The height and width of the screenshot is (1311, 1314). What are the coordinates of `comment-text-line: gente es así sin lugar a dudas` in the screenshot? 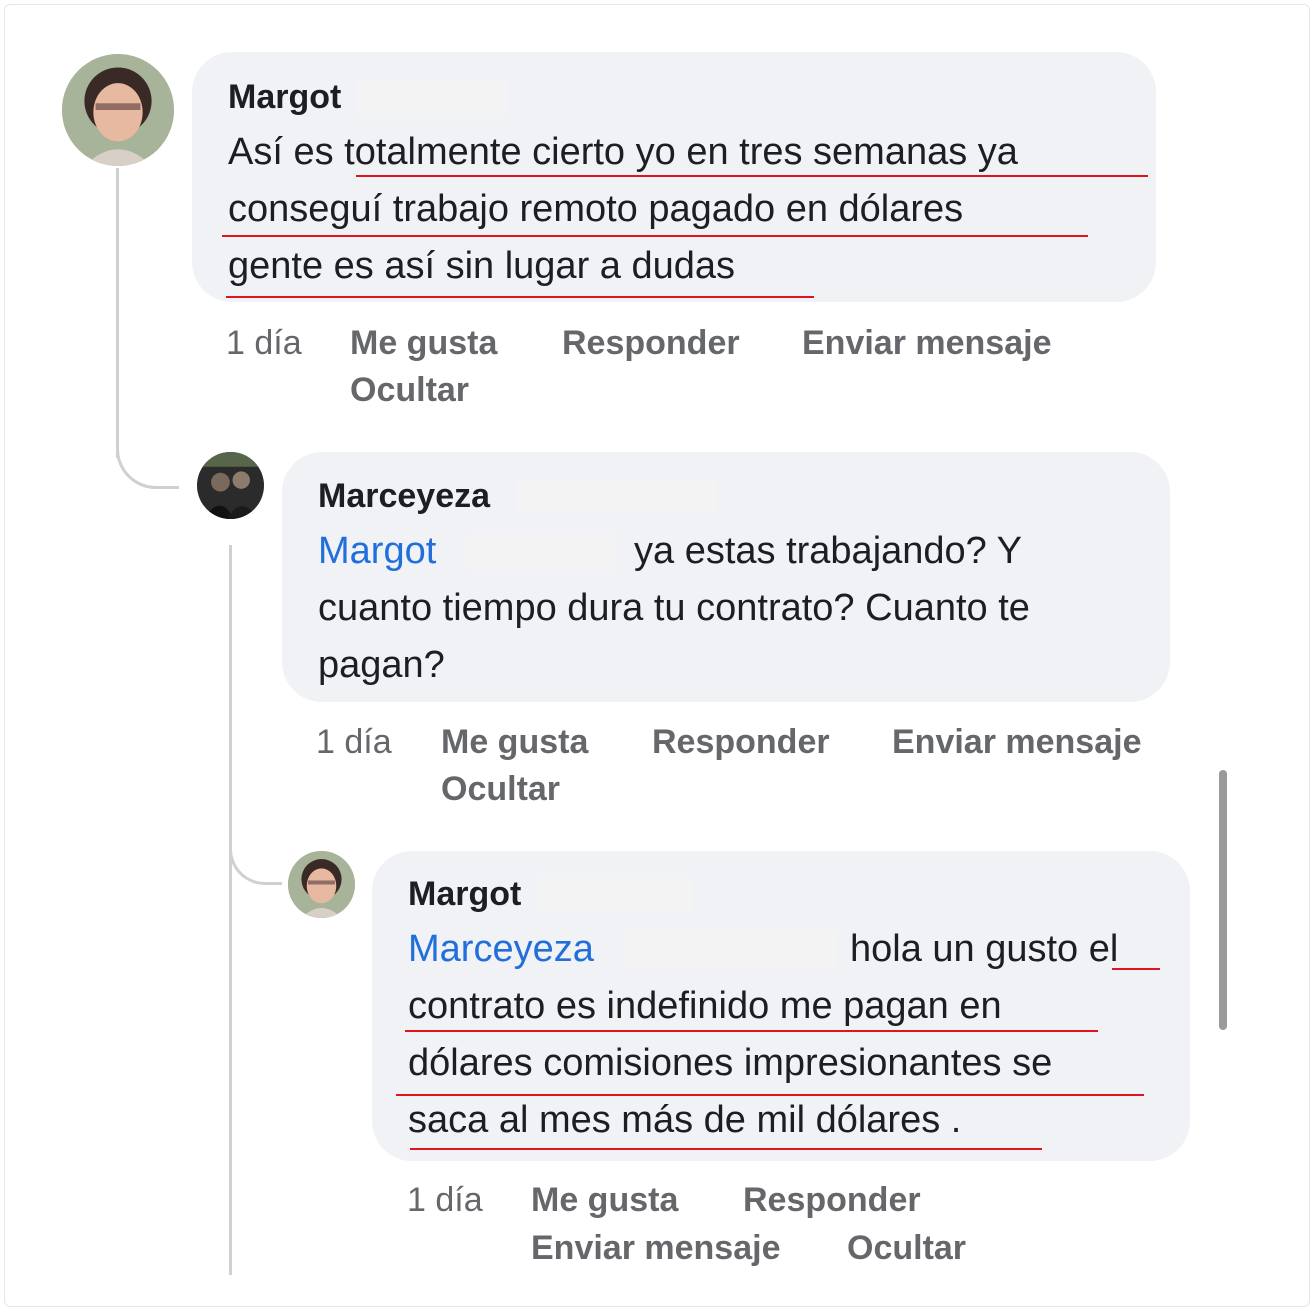 It's located at (482, 266).